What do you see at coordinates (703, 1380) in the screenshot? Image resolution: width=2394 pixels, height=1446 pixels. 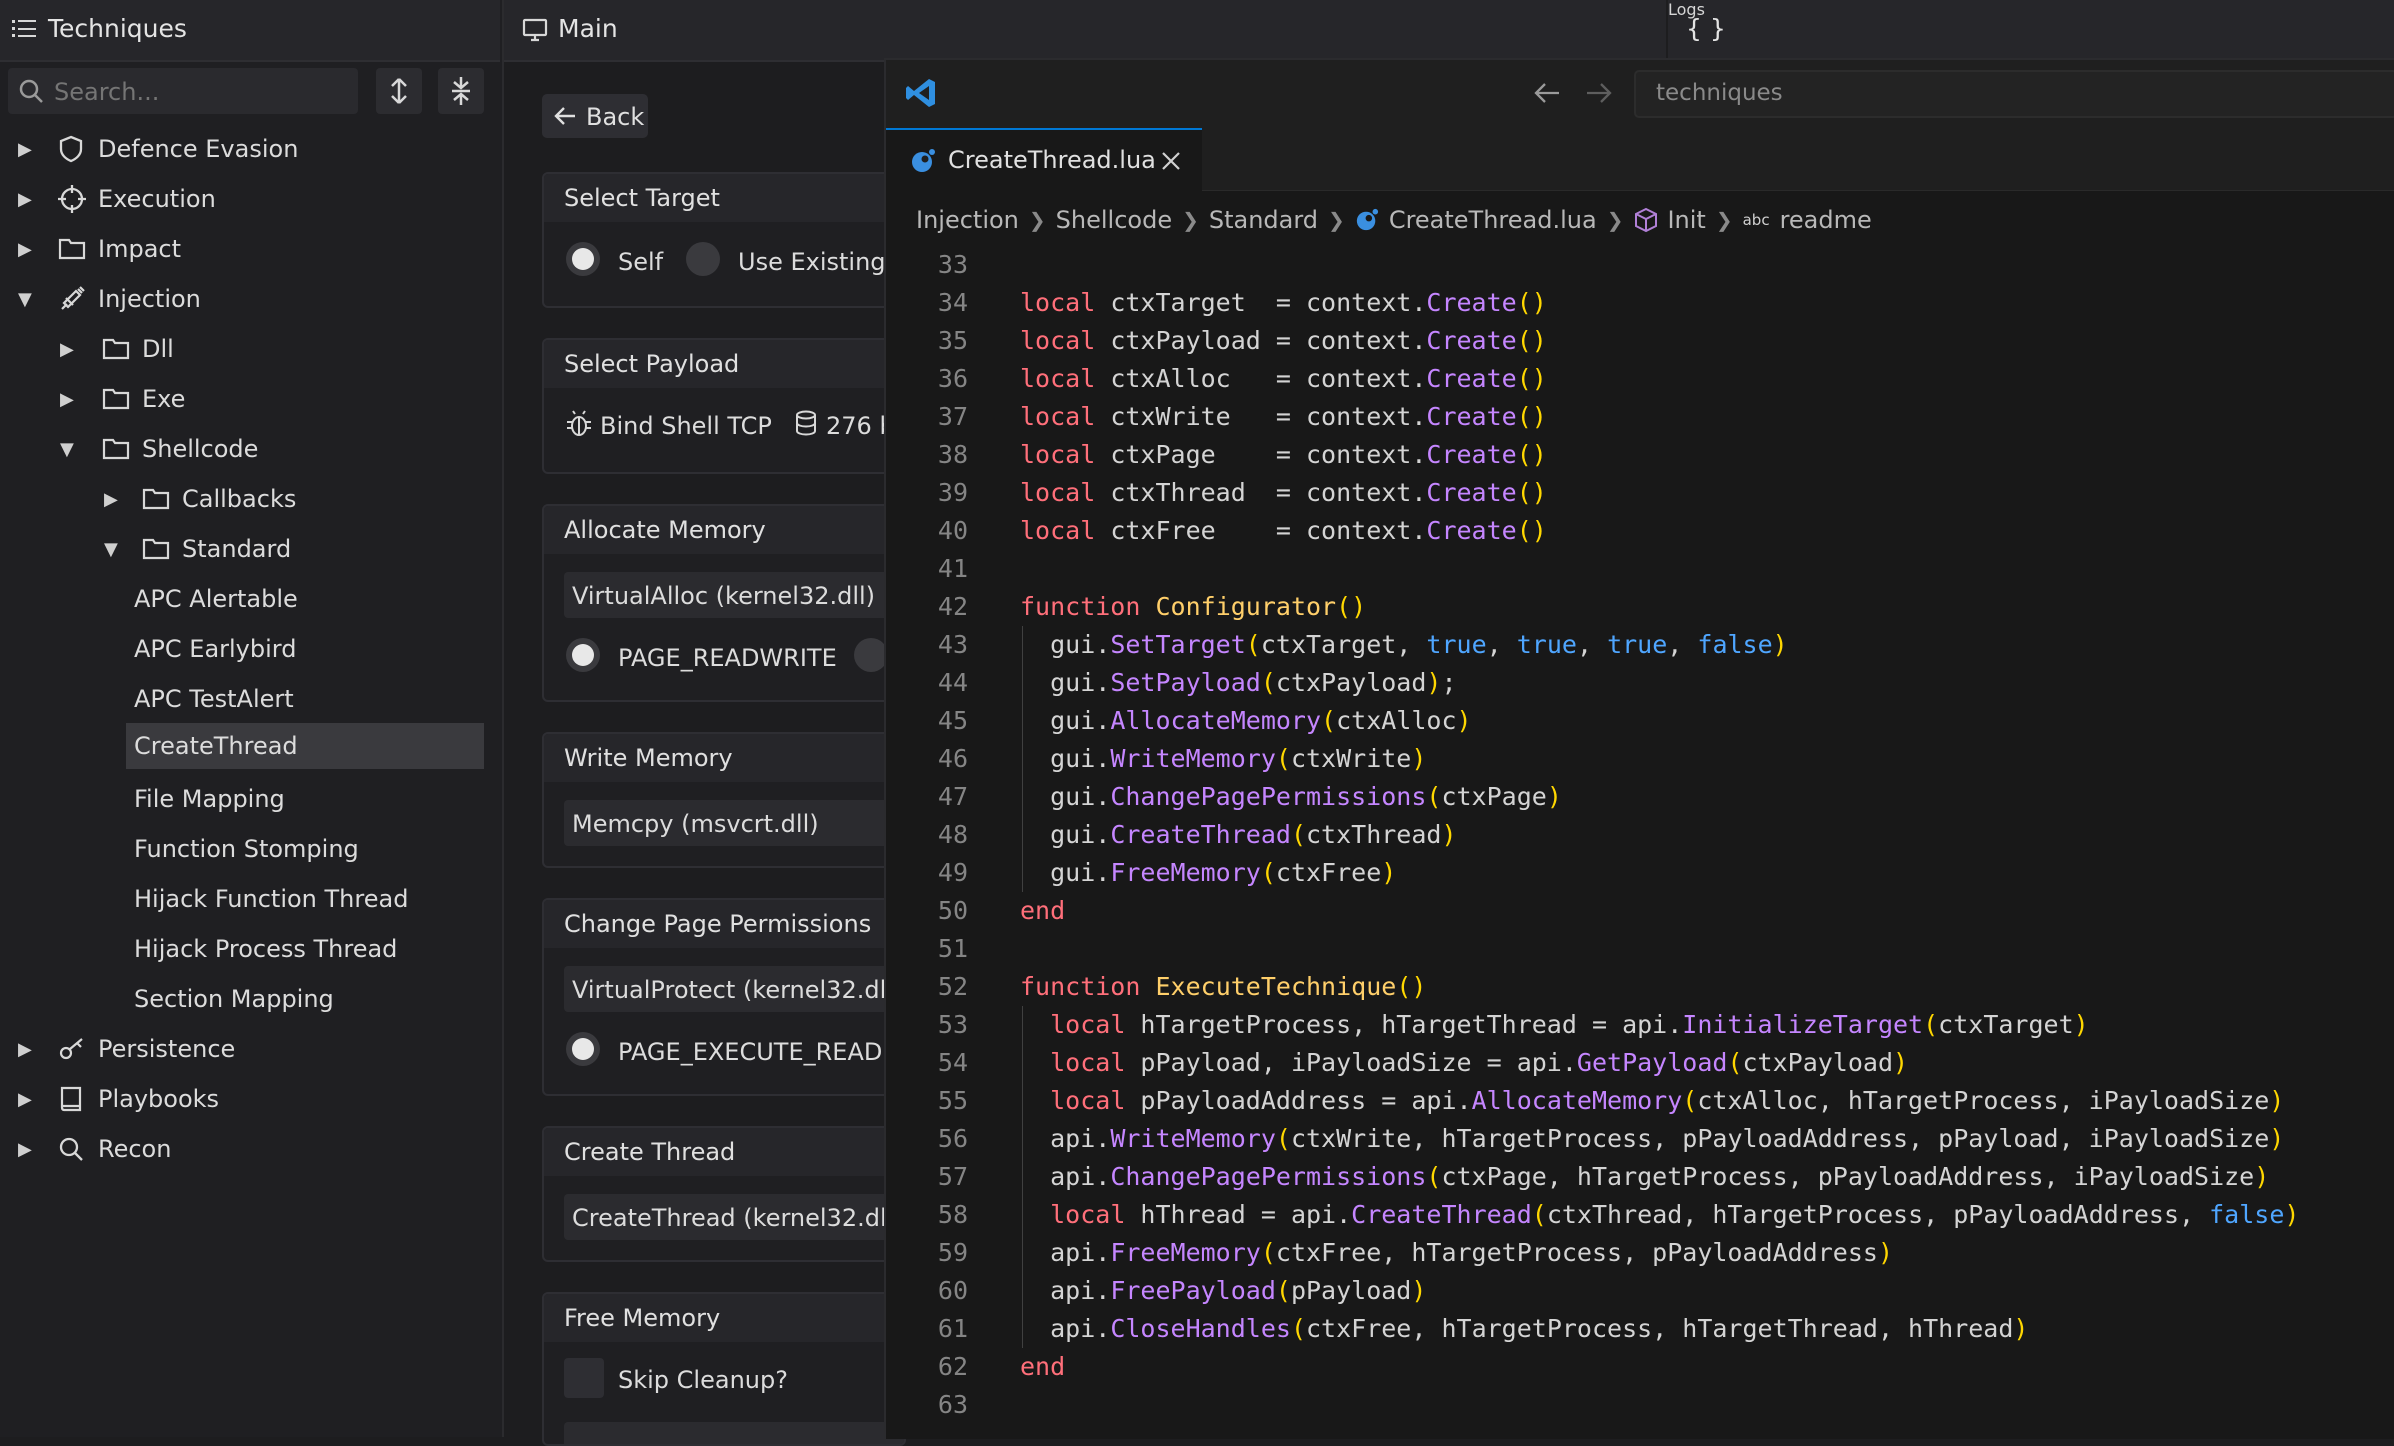 I see `skip-cleanup-label: Skip Cleanup?` at bounding box center [703, 1380].